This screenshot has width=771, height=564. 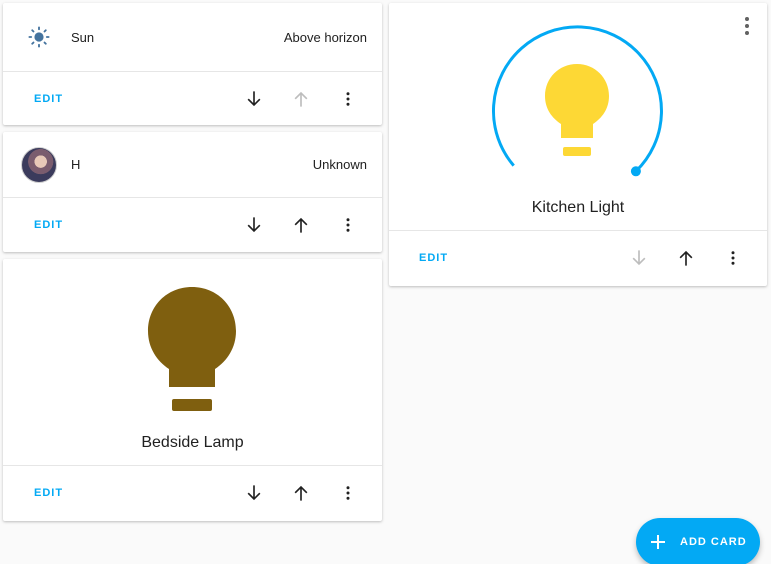 I want to click on entity-state: Unknown, so click(x=339, y=164).